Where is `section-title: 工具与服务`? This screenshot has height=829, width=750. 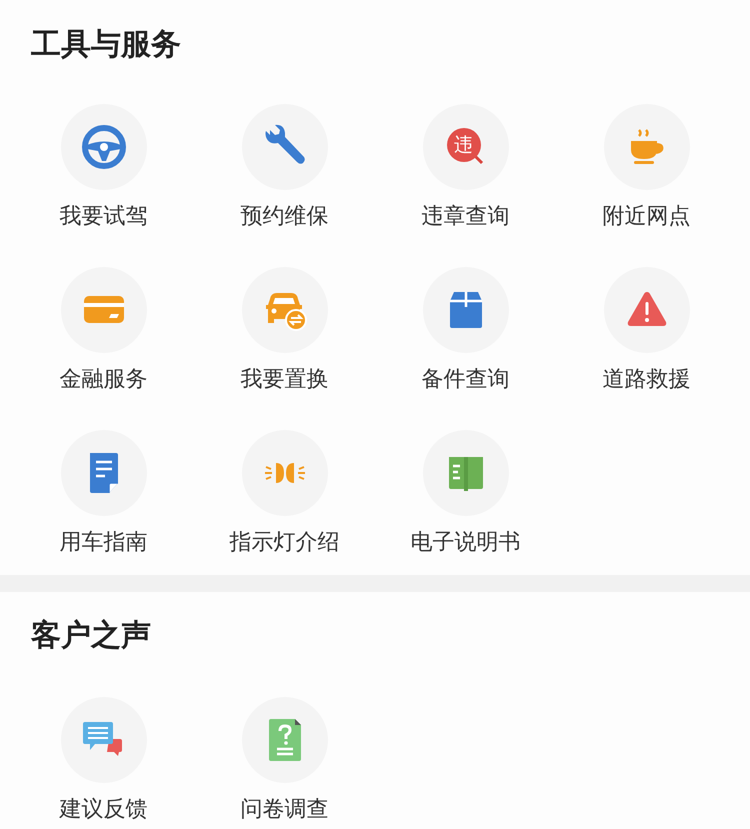
section-title: 工具与服务 is located at coordinates (106, 45).